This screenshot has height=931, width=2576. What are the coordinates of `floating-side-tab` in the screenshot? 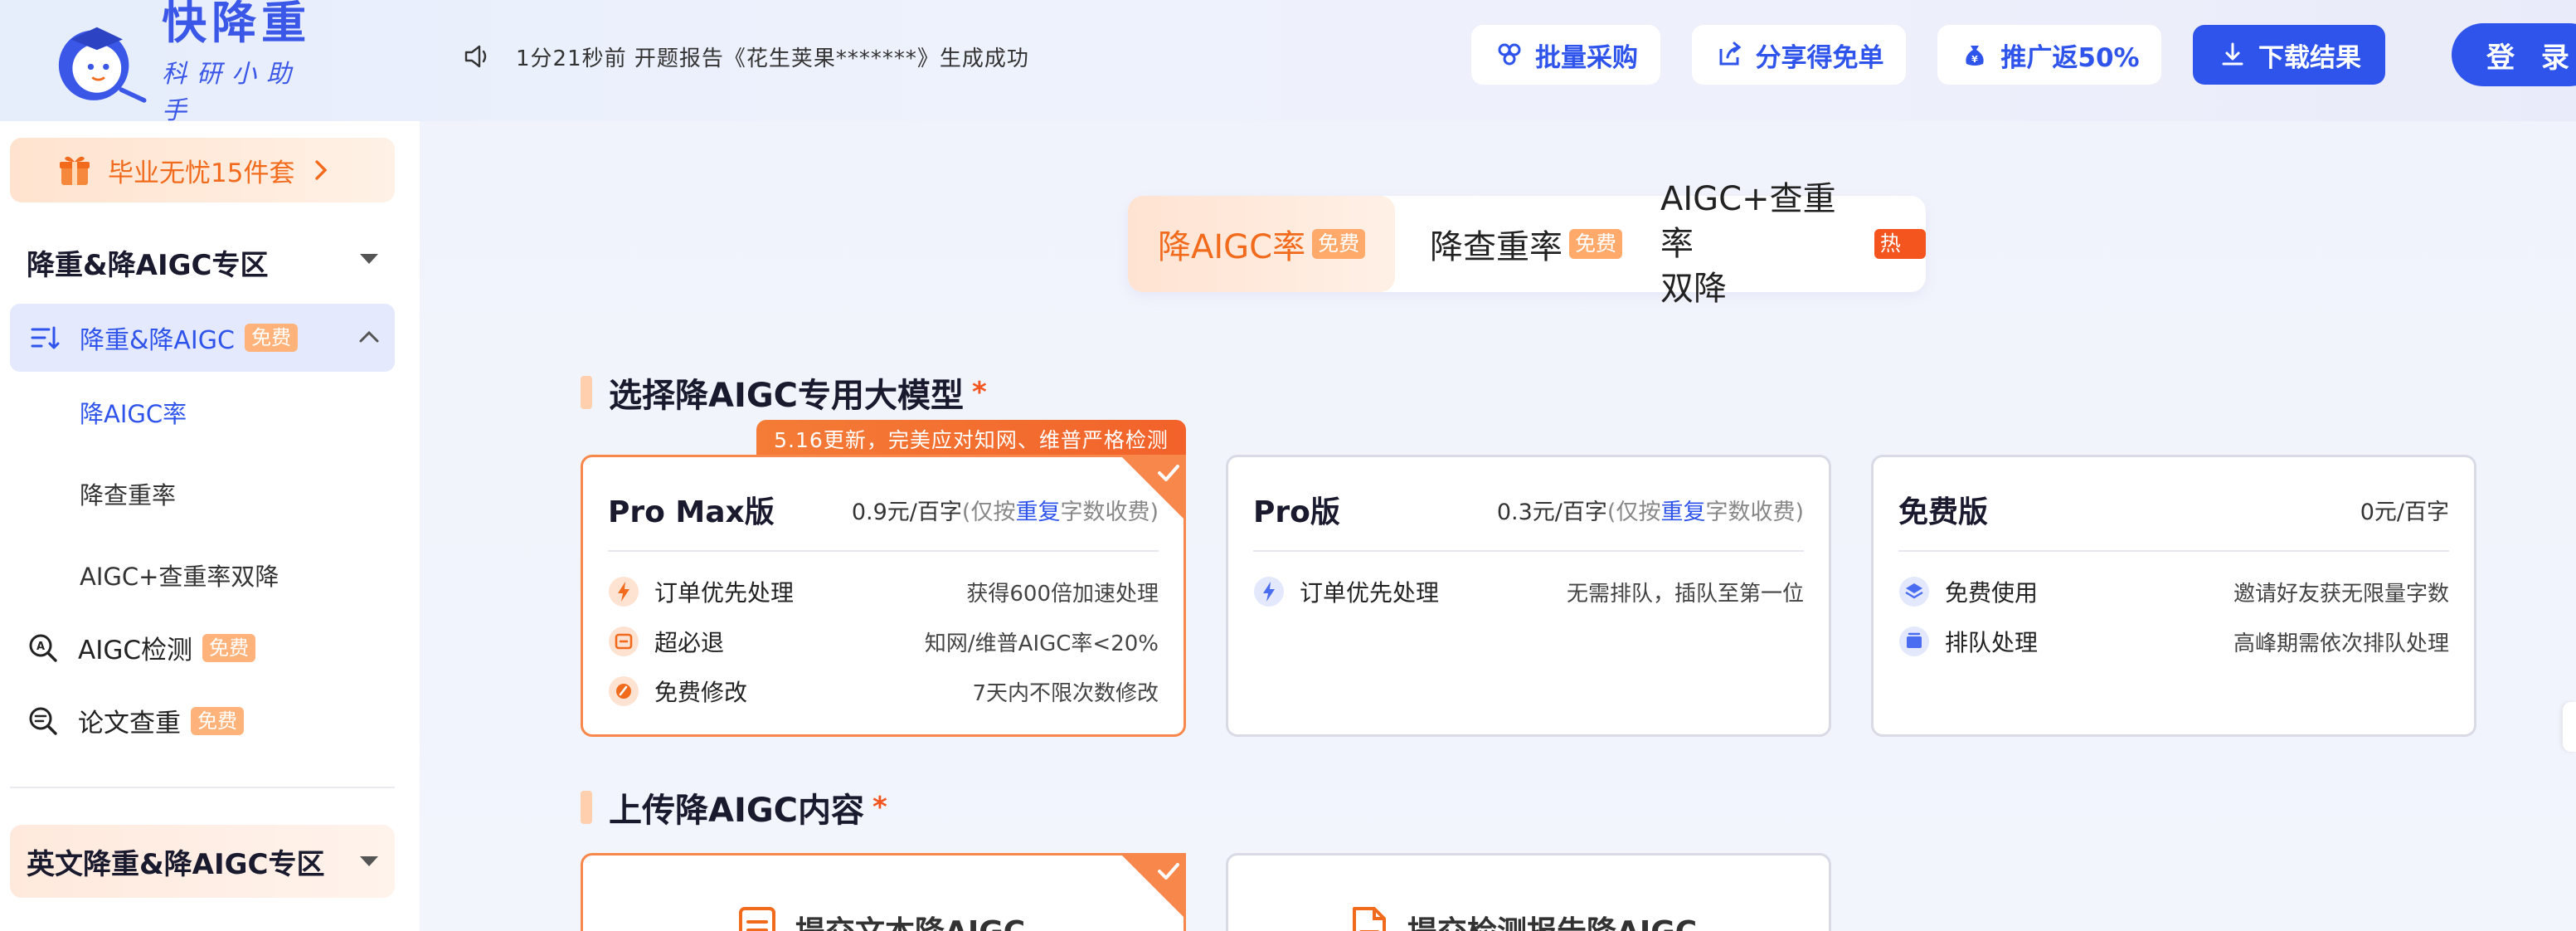 It's located at (2570, 727).